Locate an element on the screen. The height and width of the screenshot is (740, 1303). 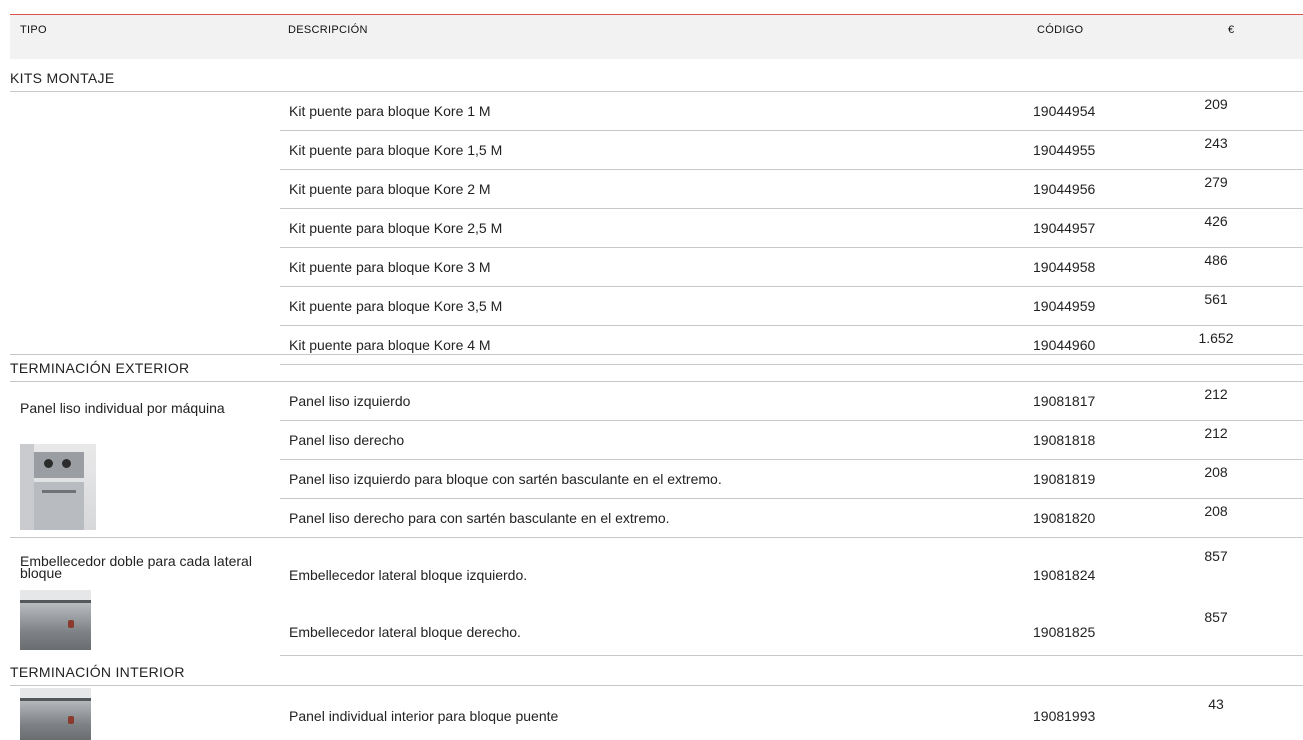
header-codigo: CÓDIGO is located at coordinates (1060, 30).